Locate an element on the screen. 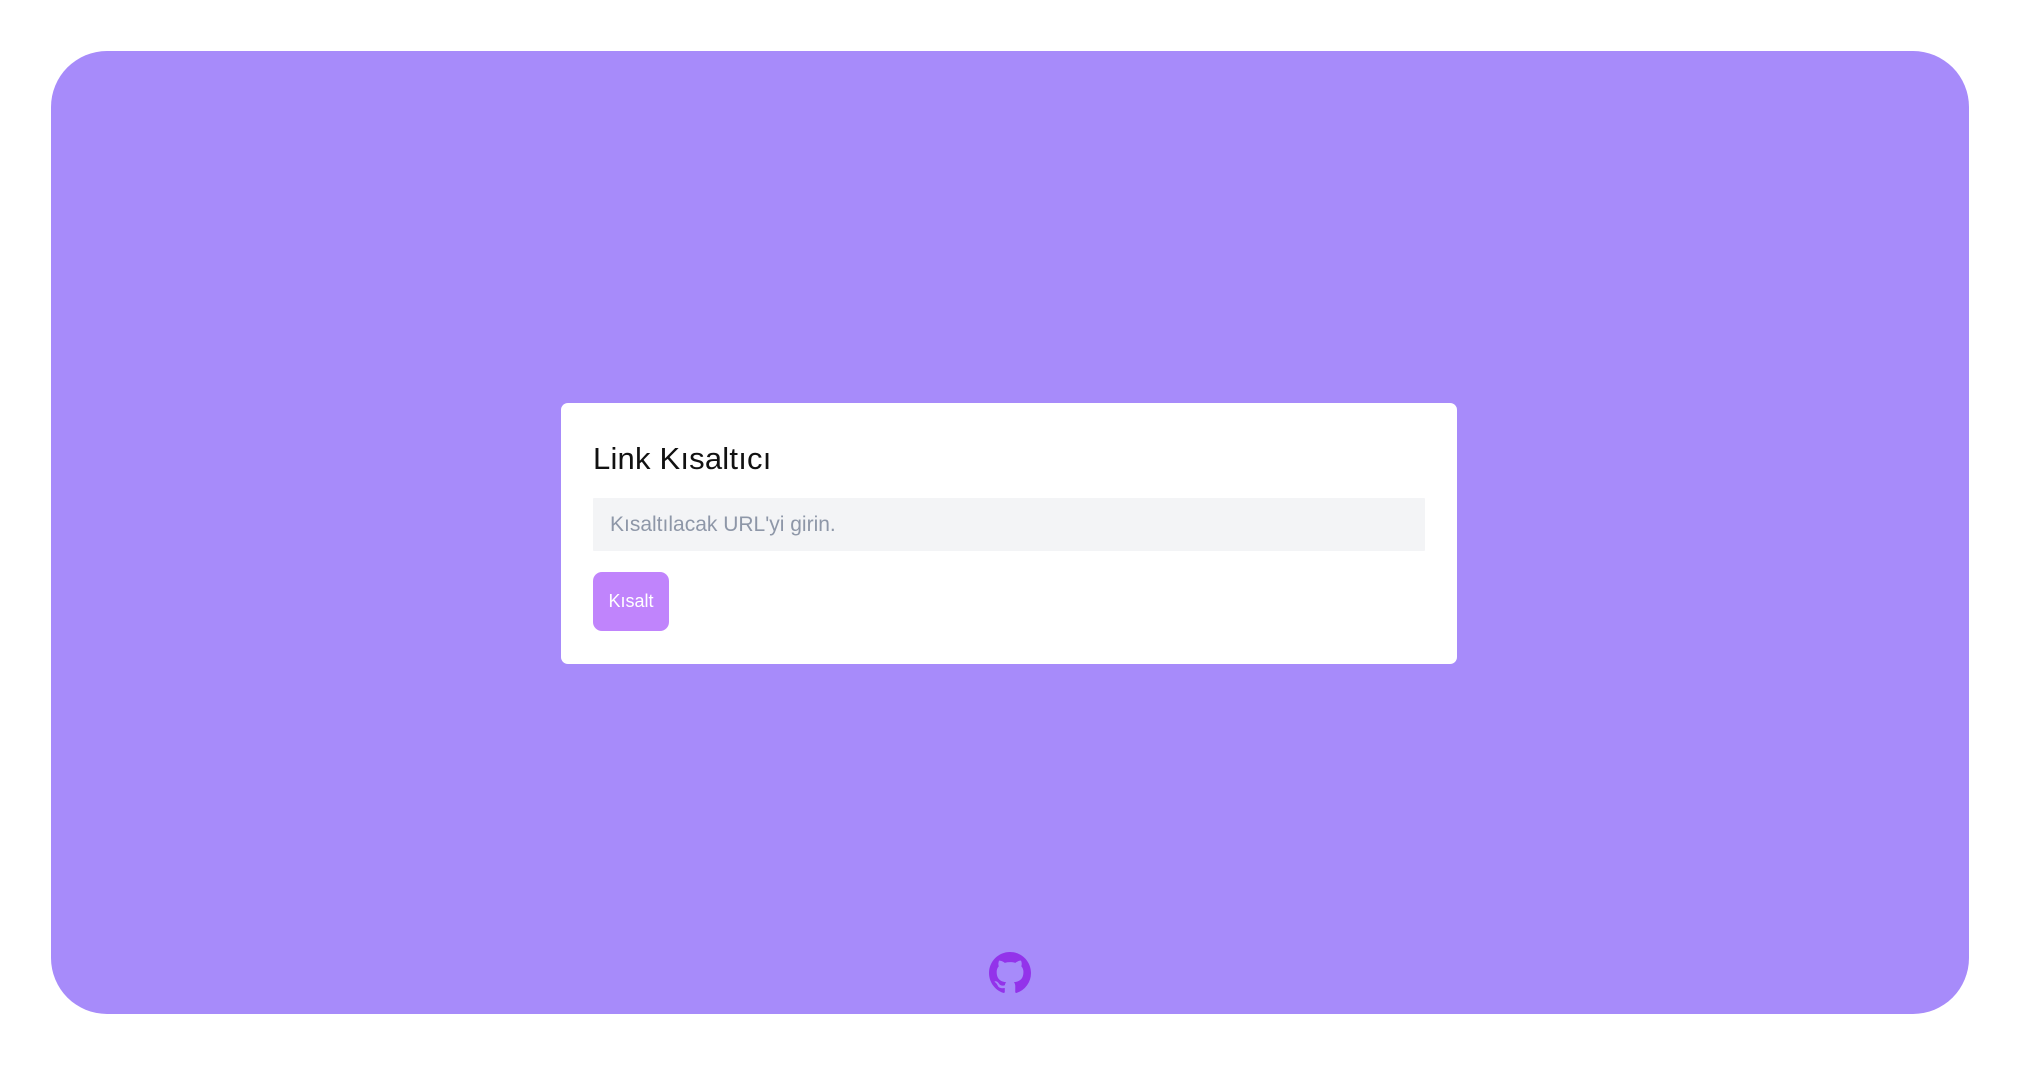 The image size is (2020, 1065). github-icon is located at coordinates (1010, 973).